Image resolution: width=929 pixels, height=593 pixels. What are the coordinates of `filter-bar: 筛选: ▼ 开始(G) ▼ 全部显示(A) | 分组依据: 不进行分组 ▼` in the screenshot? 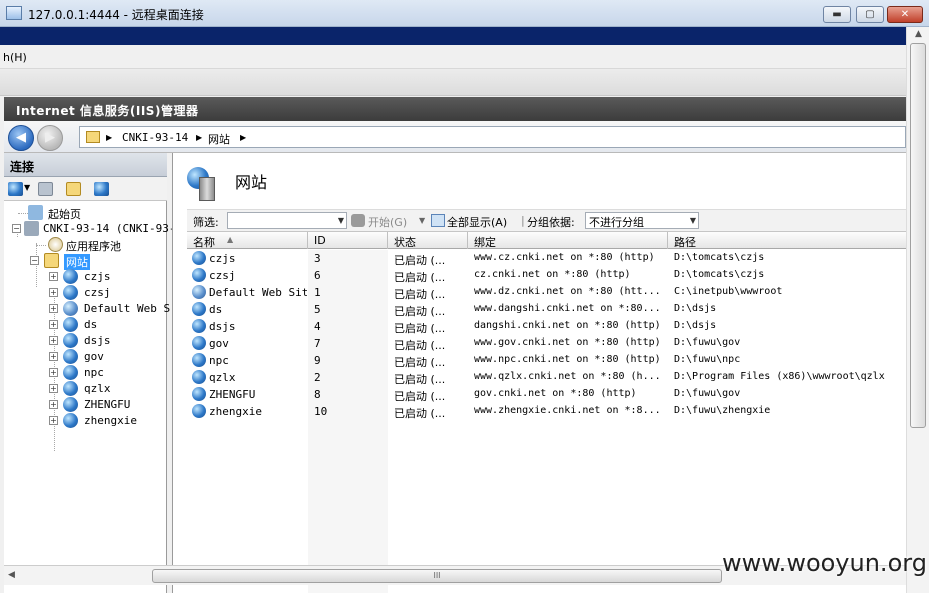 It's located at (546, 220).